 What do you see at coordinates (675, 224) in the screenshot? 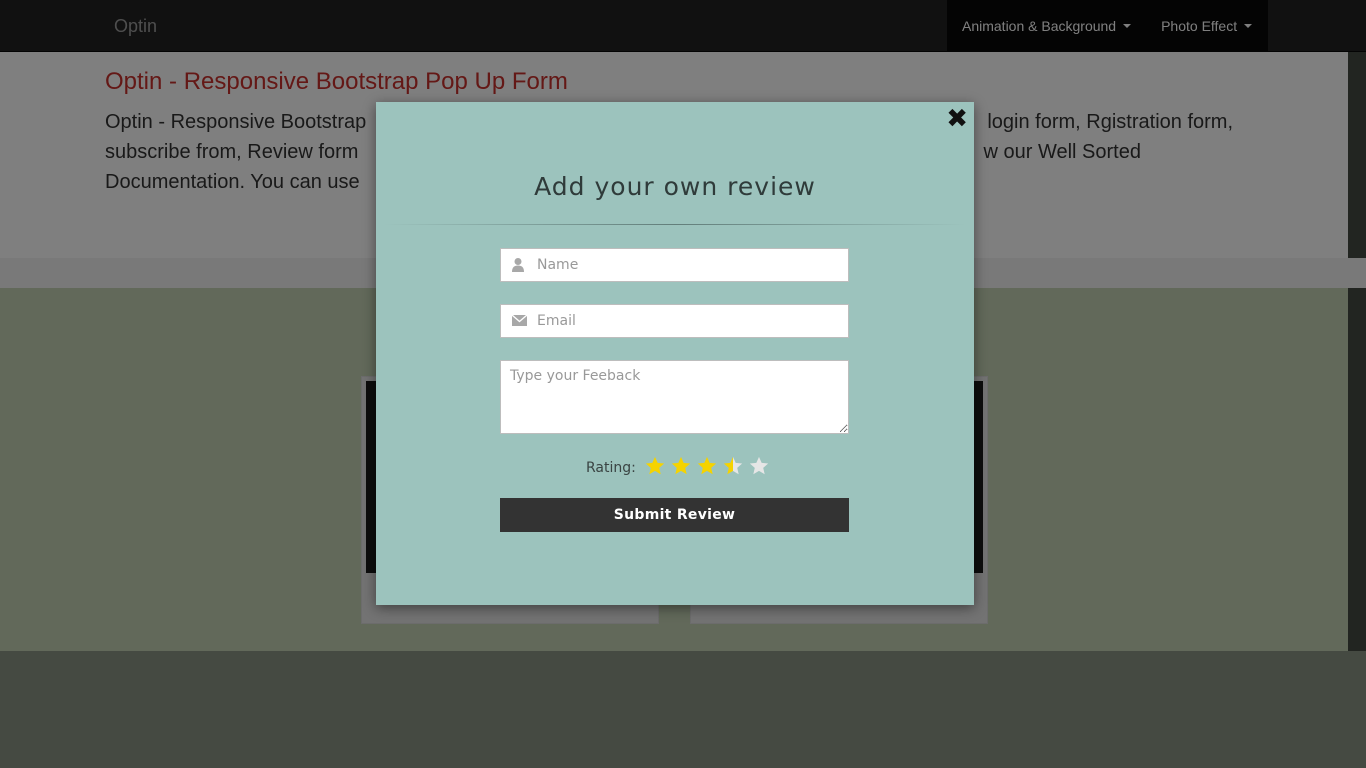
I see `divider` at bounding box center [675, 224].